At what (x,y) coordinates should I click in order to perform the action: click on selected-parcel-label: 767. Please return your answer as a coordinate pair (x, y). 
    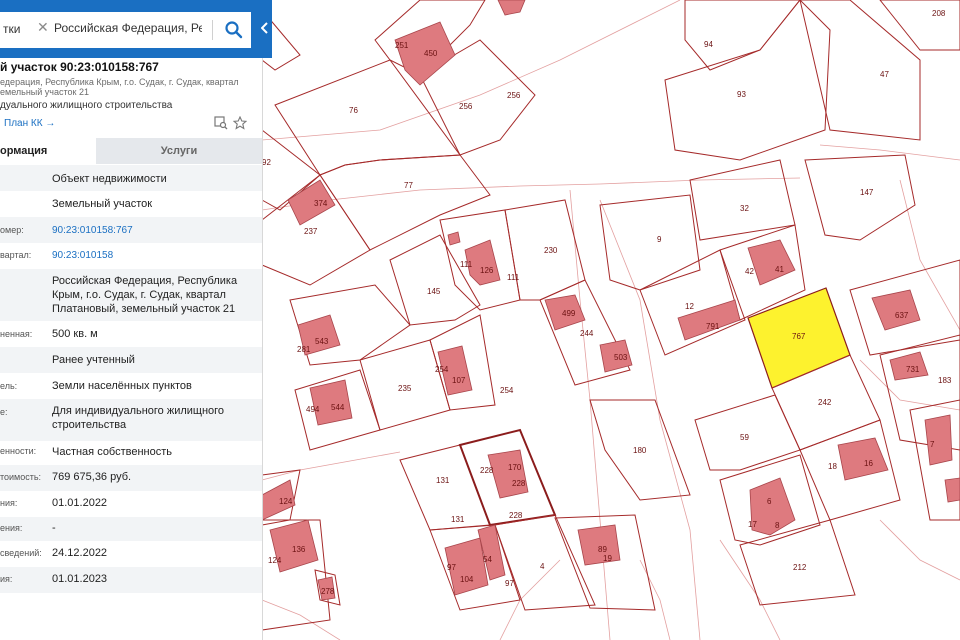
    Looking at the image, I should click on (799, 336).